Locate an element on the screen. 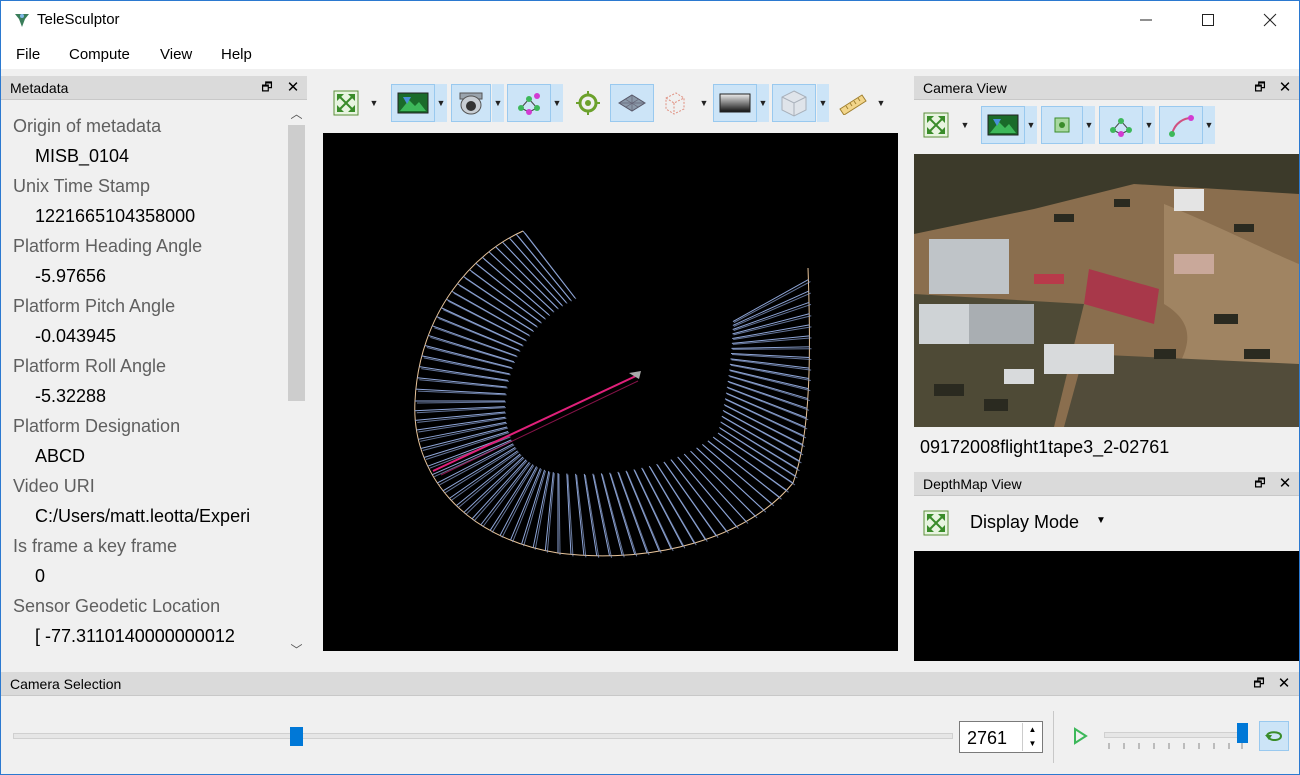  camera-landmarks-button is located at coordinates (1121, 125).